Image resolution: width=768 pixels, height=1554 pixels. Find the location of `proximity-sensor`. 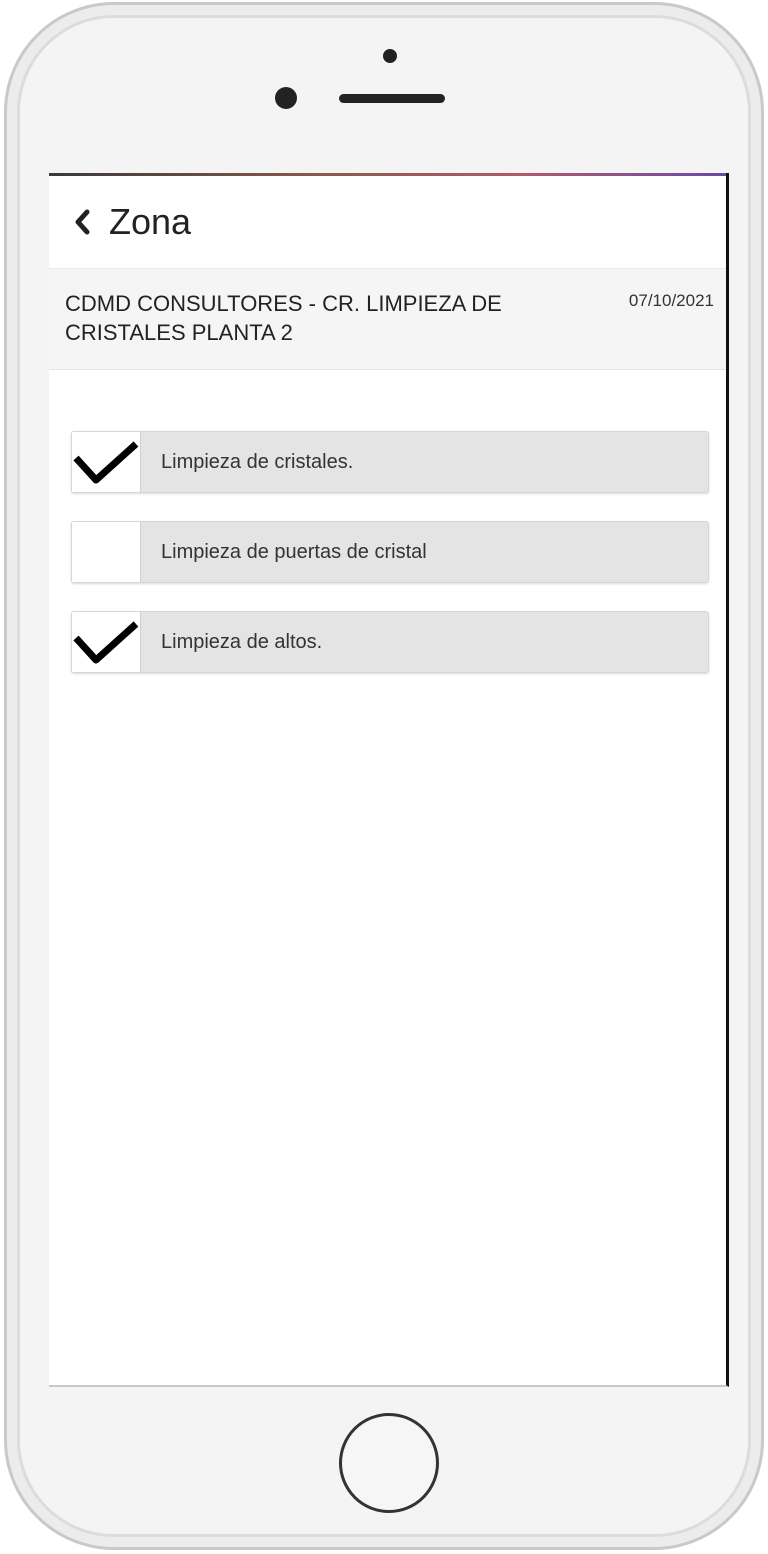

proximity-sensor is located at coordinates (390, 56).